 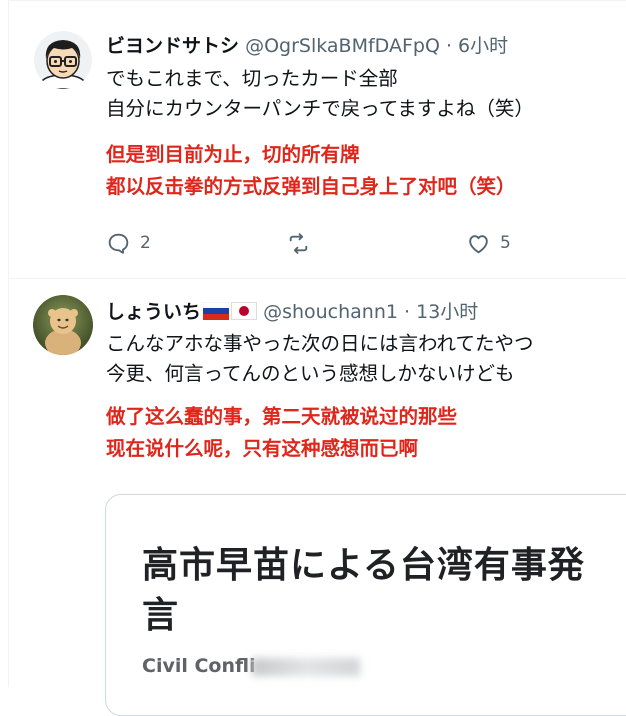 I want to click on card-subtitle-text: Civil Confli, so click(x=199, y=666).